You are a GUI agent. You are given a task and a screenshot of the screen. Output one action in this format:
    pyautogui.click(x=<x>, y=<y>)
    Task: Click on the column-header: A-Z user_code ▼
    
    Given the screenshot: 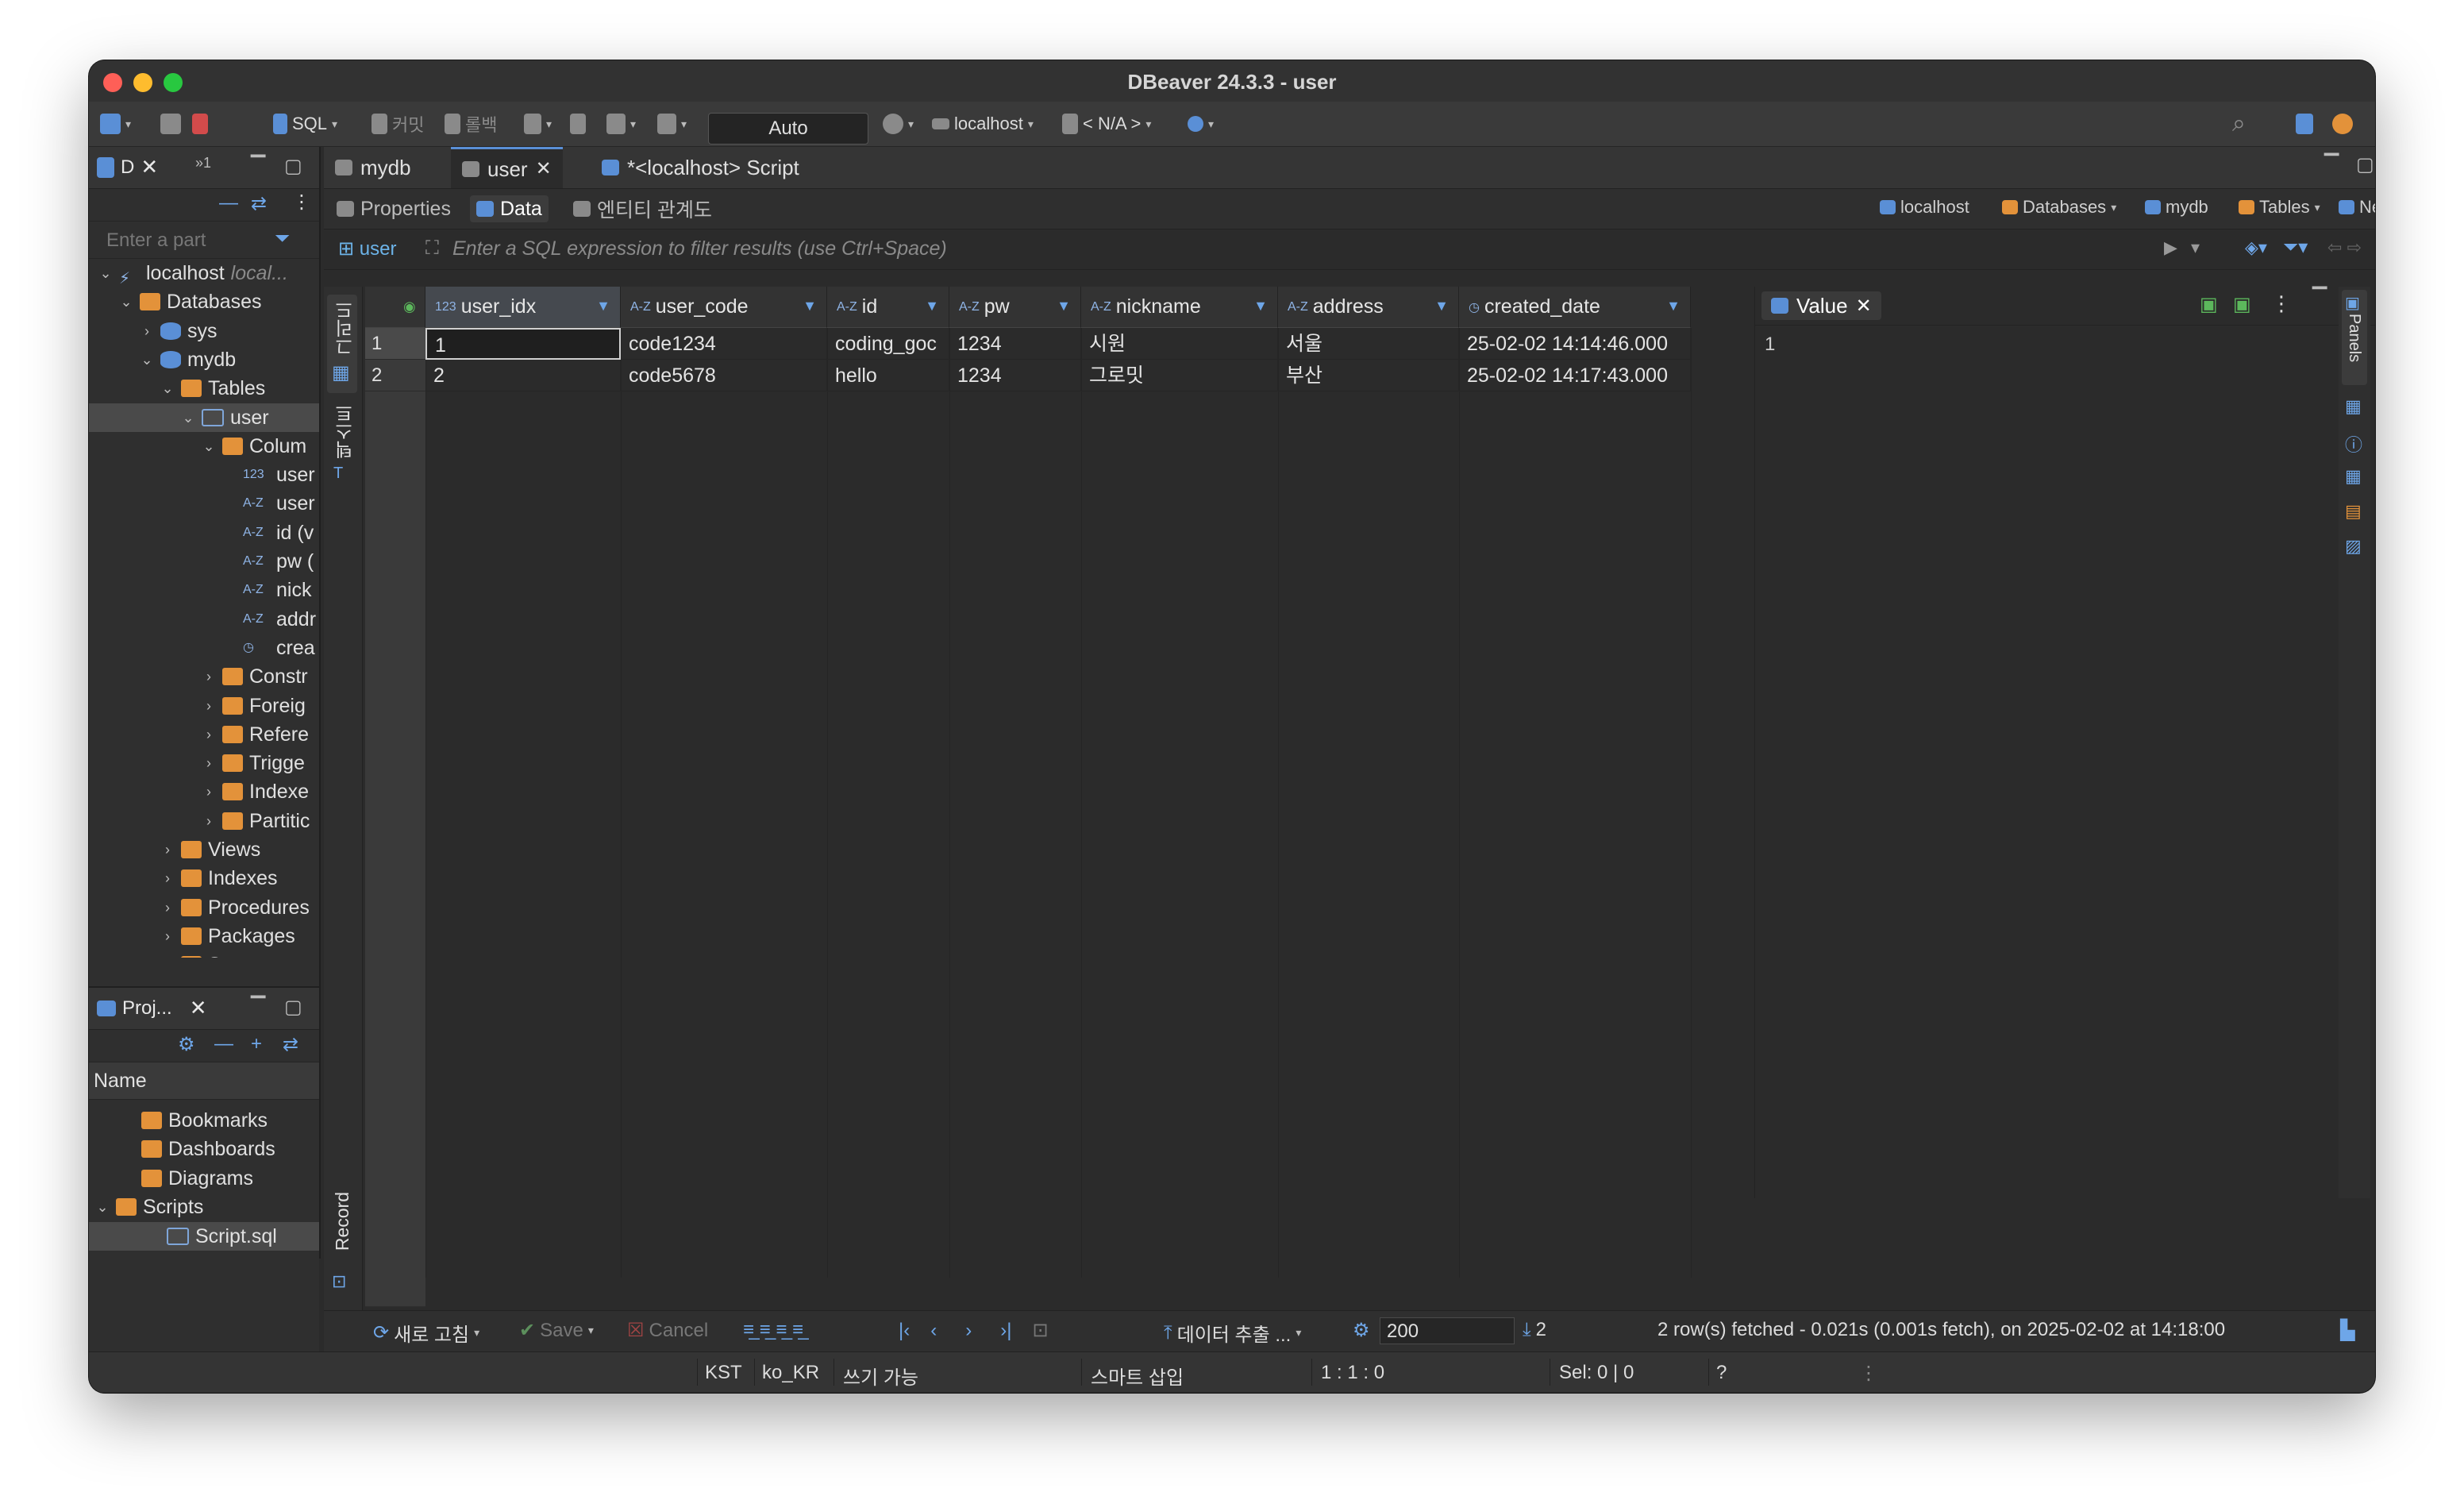 What is the action you would take?
    pyautogui.click(x=724, y=307)
    